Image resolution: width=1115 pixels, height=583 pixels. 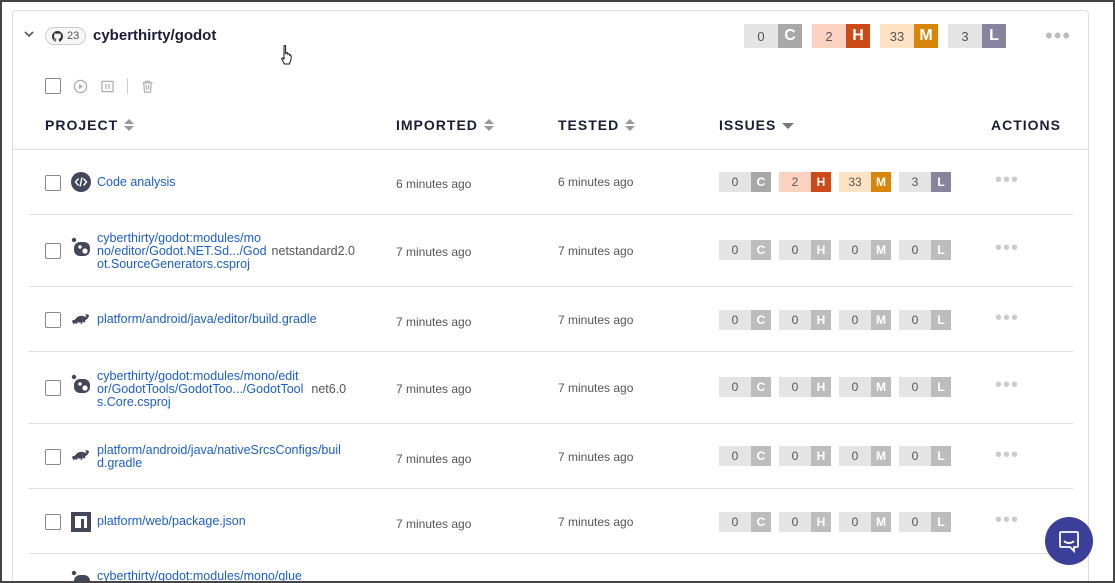 I want to click on project-link: platform/web/package.json, so click(x=232, y=521).